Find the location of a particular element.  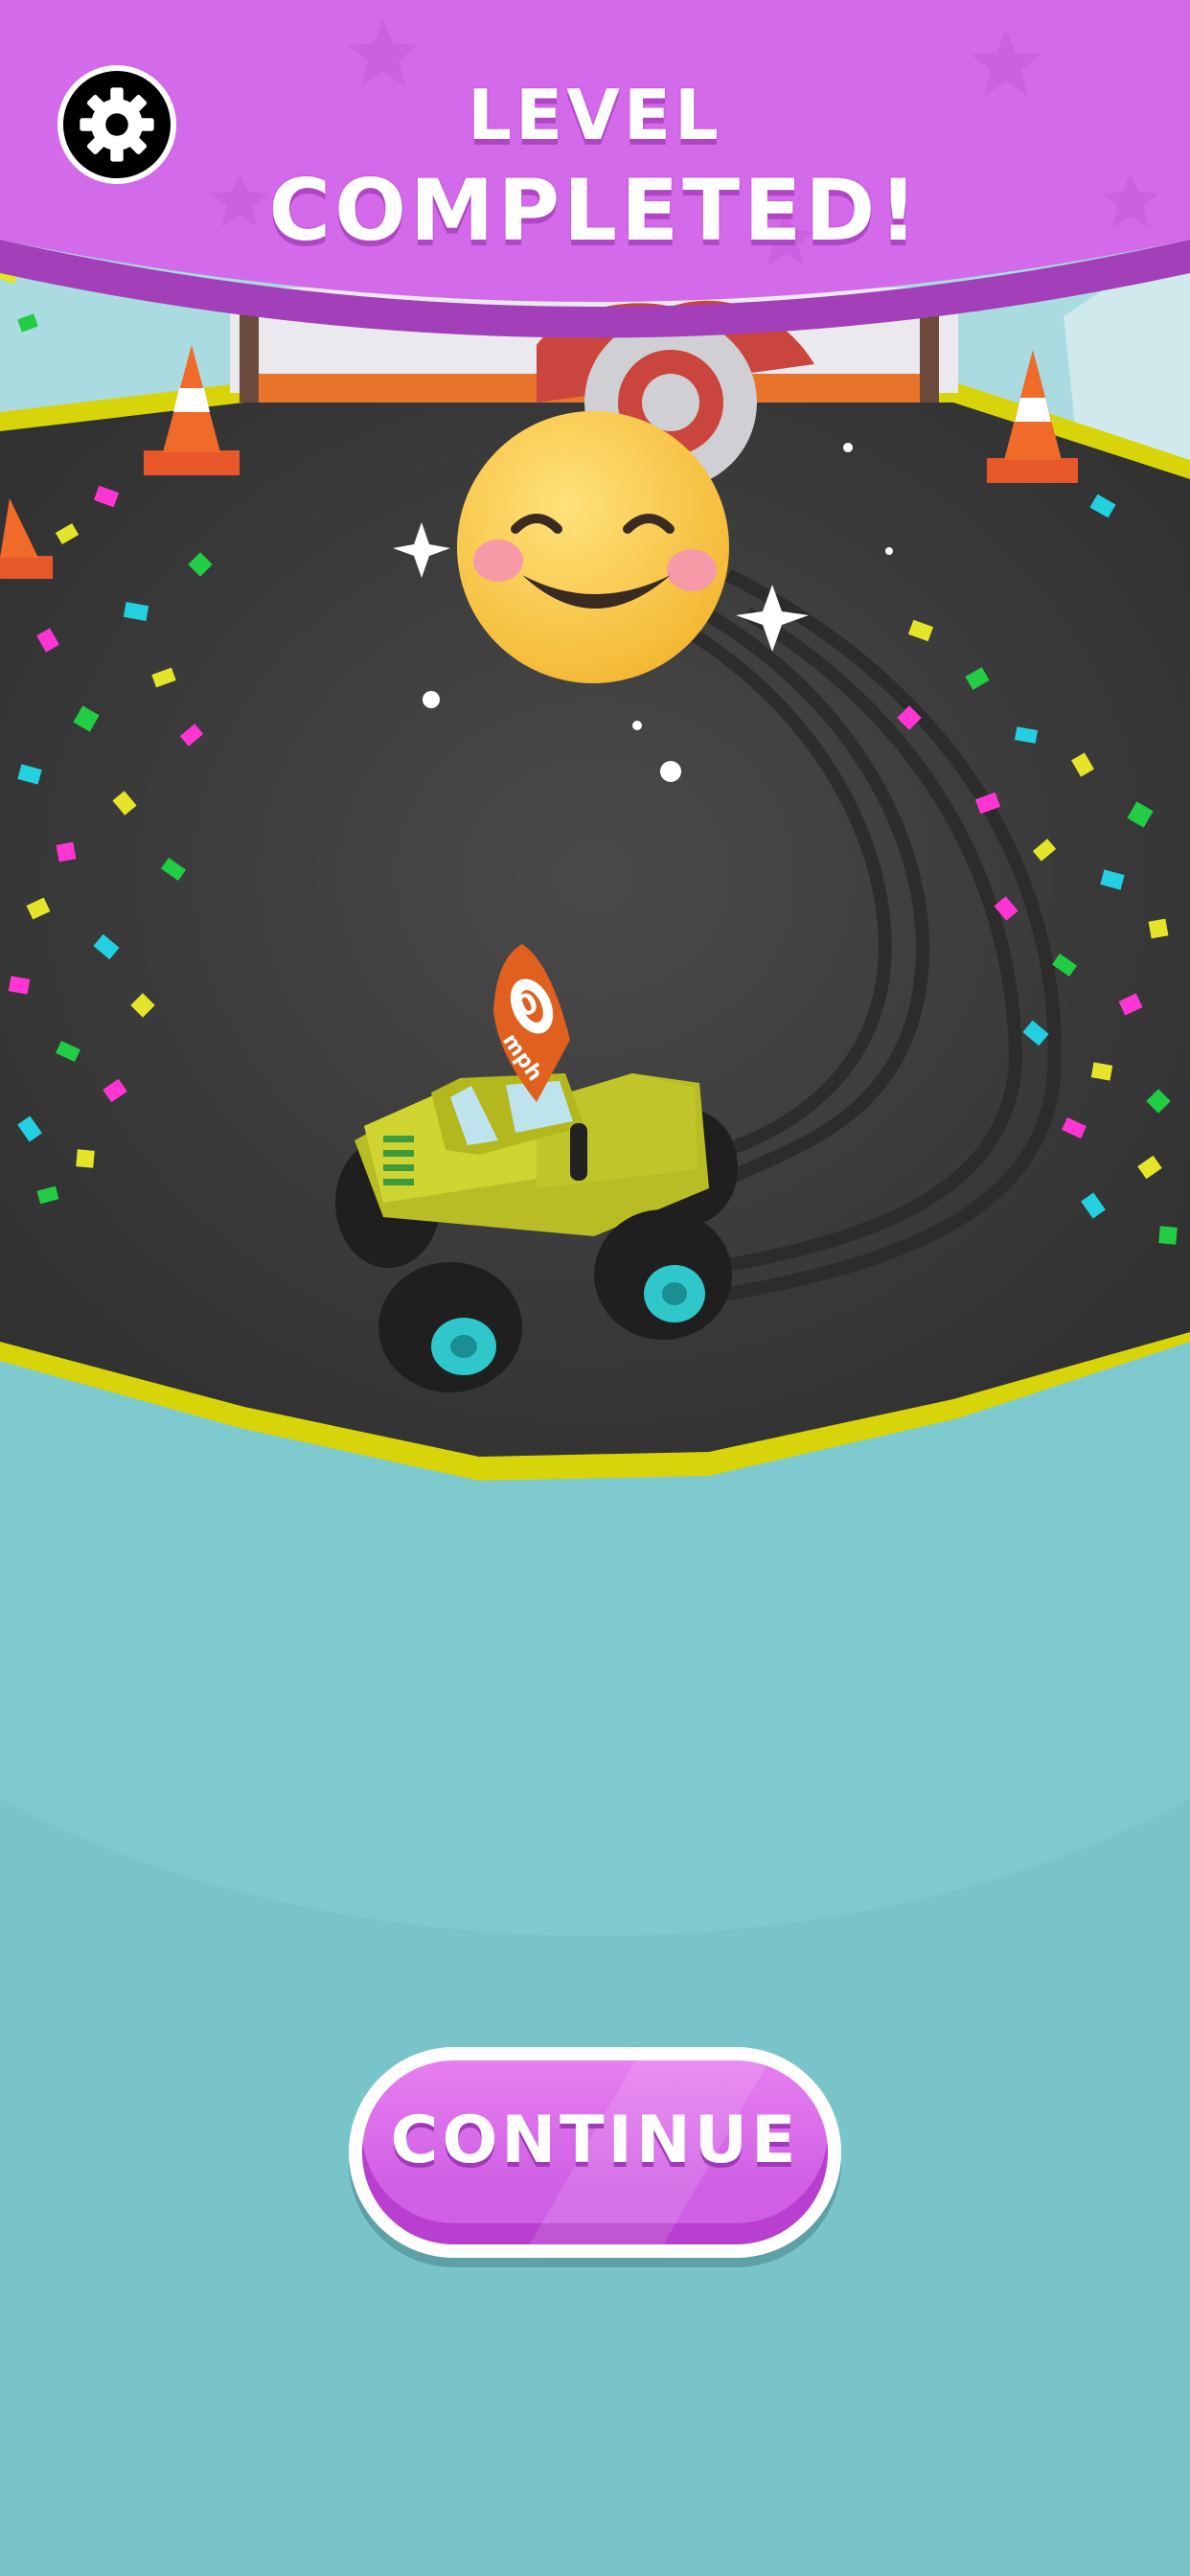

completed-title: COMPLETED! is located at coordinates (595, 210).